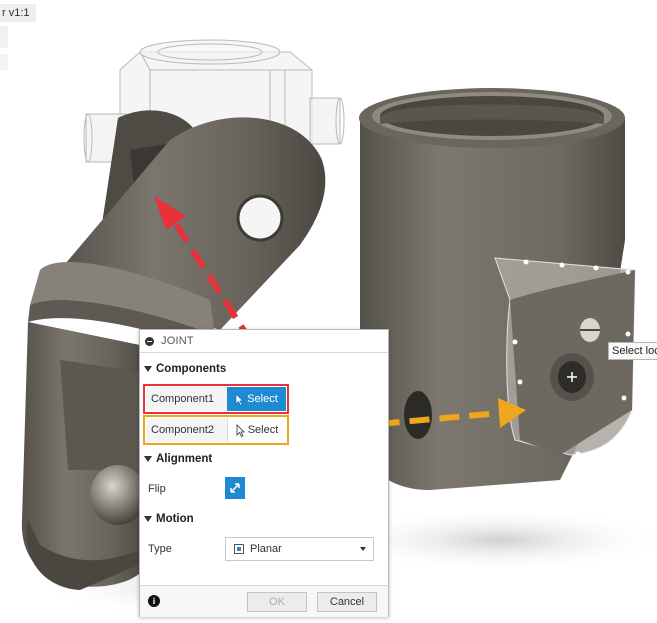  I want to click on motion-section-label: Motion, so click(175, 519).